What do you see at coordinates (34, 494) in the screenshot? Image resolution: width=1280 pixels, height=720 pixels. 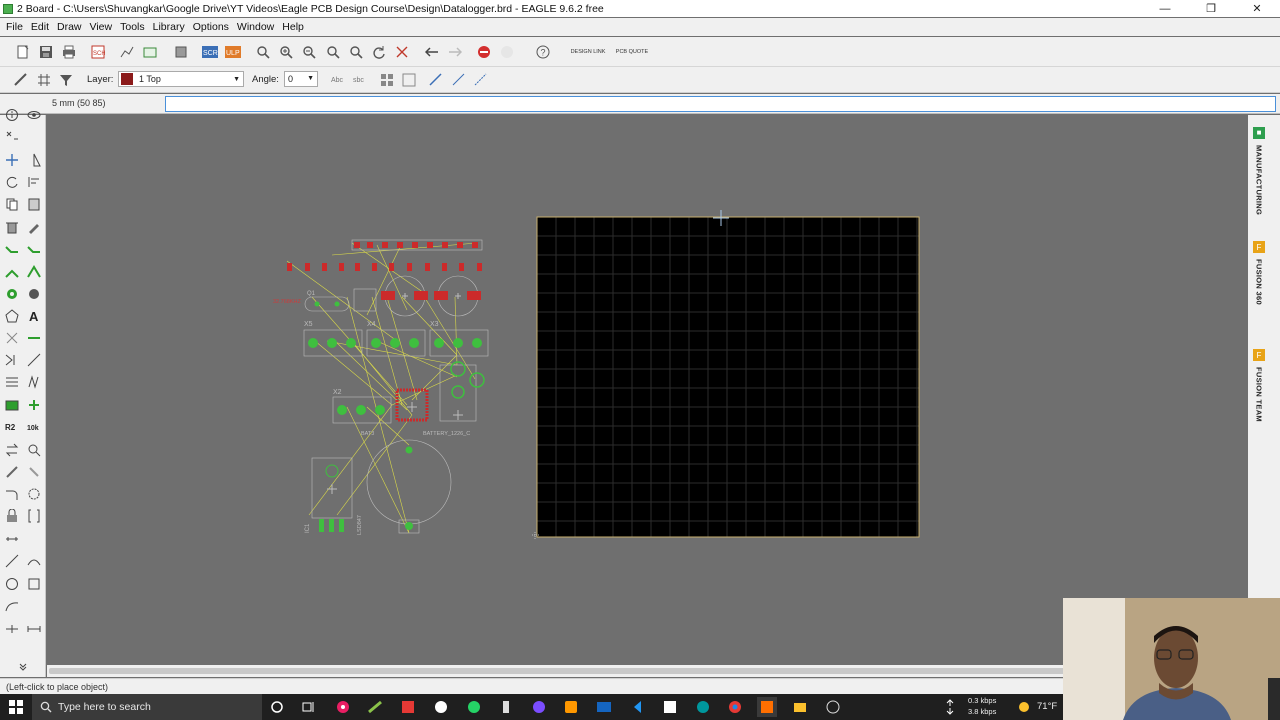 I see `optimize-icon` at bounding box center [34, 494].